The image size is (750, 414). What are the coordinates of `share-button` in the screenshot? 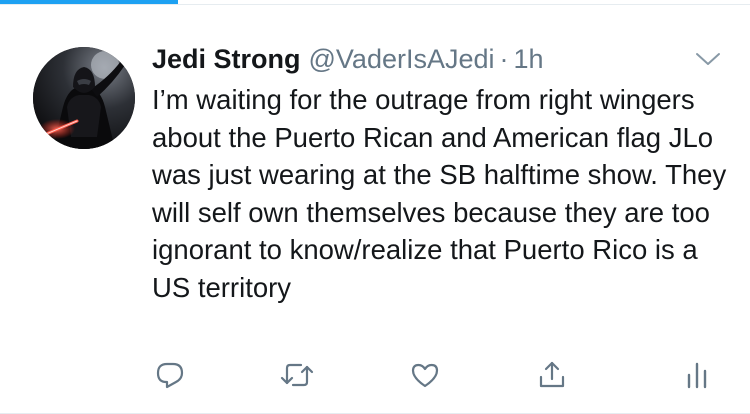 It's located at (552, 375).